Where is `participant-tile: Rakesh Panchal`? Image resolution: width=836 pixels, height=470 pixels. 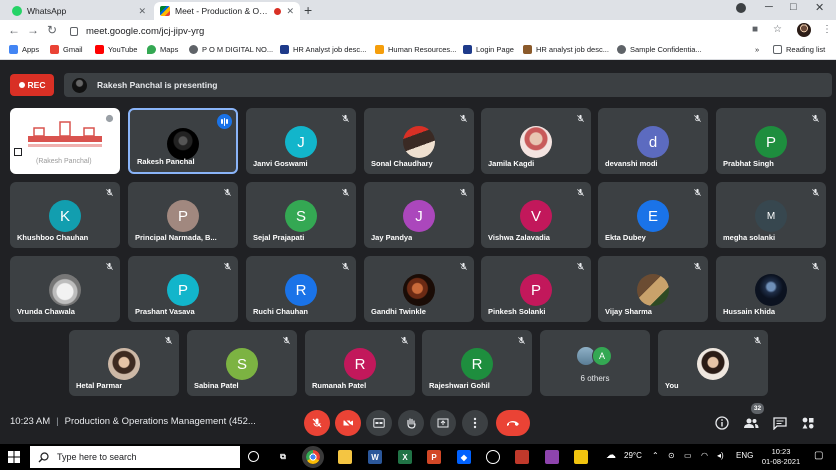 participant-tile: Rakesh Panchal is located at coordinates (183, 141).